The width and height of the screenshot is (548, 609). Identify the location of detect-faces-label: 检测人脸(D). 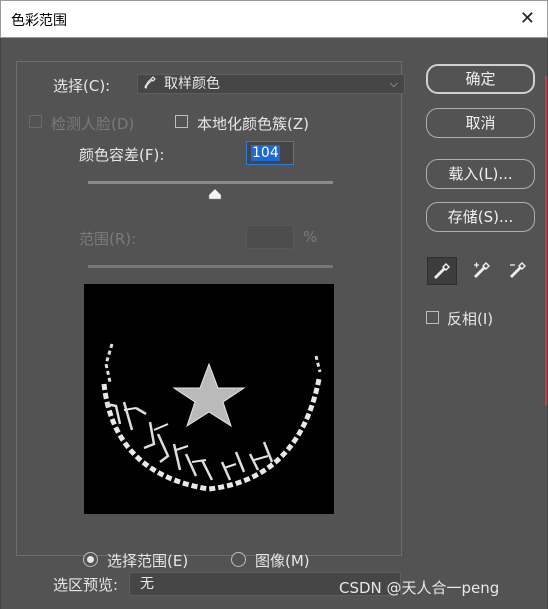
(93, 124).